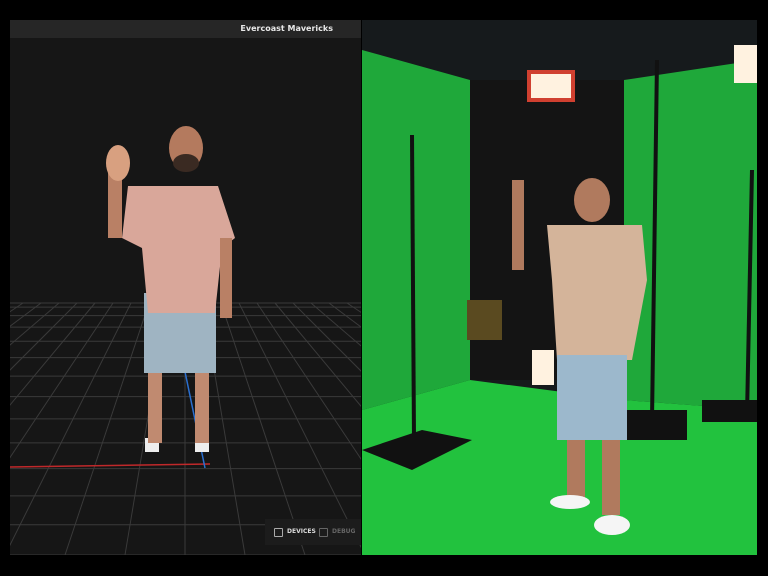 This screenshot has width=768, height=576. Describe the element at coordinates (278, 532) in the screenshot. I see `devices-checkbox` at that location.